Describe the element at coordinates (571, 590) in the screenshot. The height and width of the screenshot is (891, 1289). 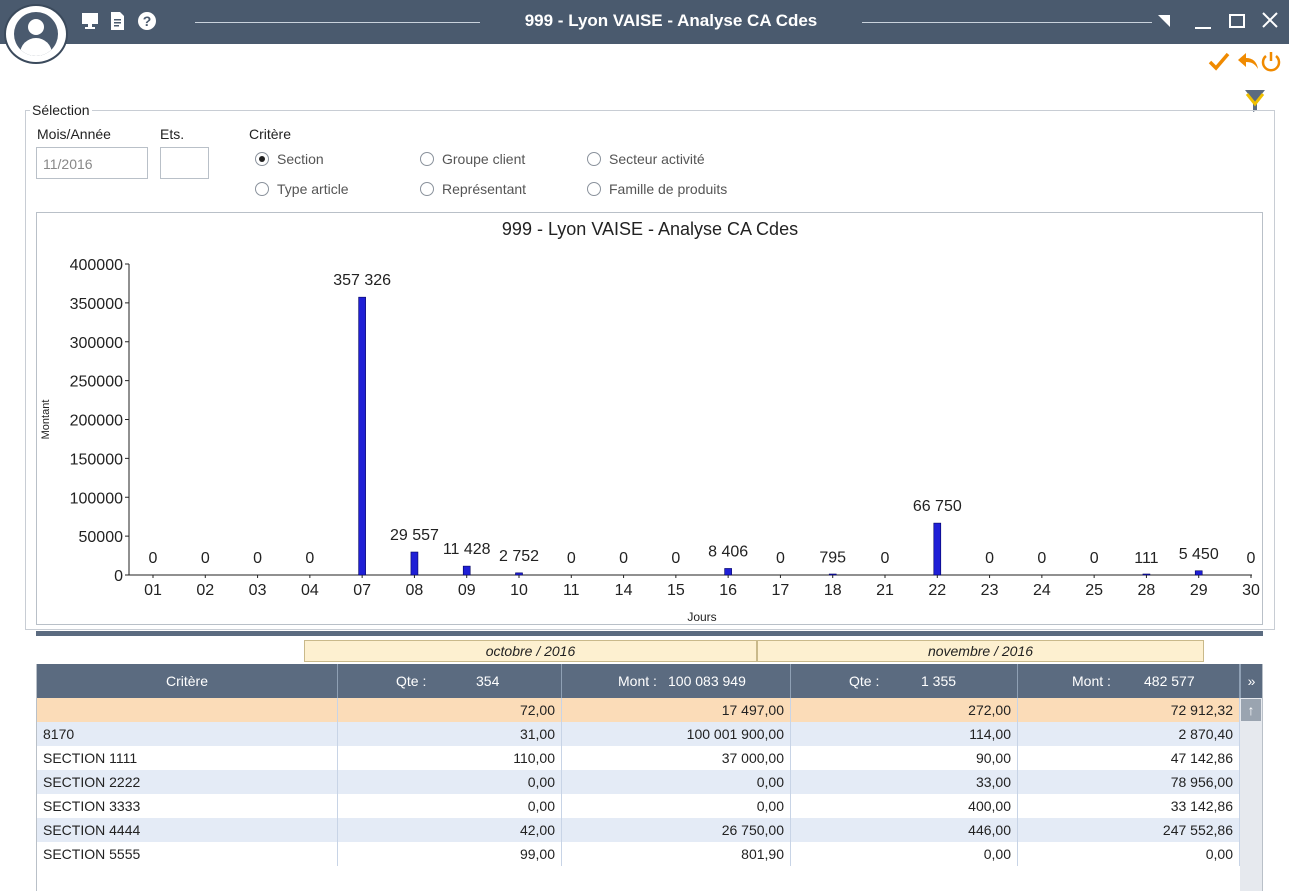
I see `x-tick-label: 11` at that location.